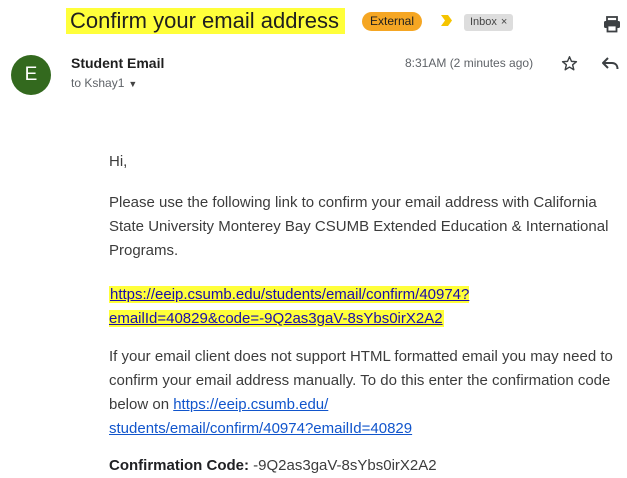 The height and width of the screenshot is (478, 627). I want to click on caret-down-icon: ▼, so click(132, 84).